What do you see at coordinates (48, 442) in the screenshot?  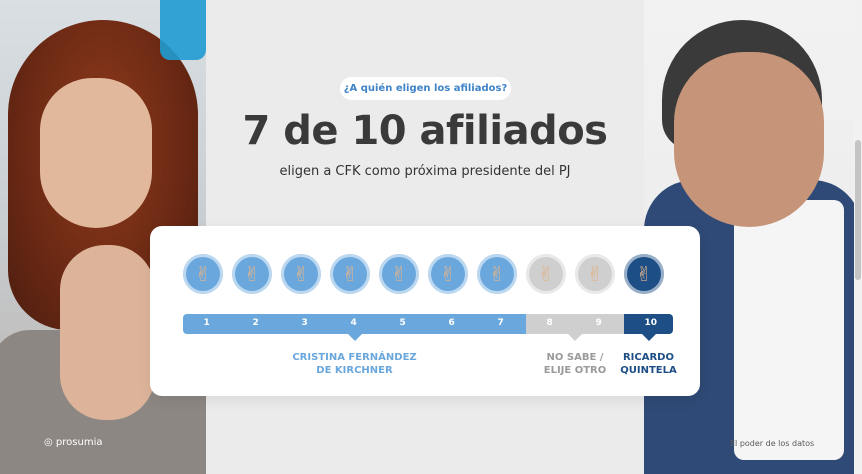 I see `prosumia-icon: ◎` at bounding box center [48, 442].